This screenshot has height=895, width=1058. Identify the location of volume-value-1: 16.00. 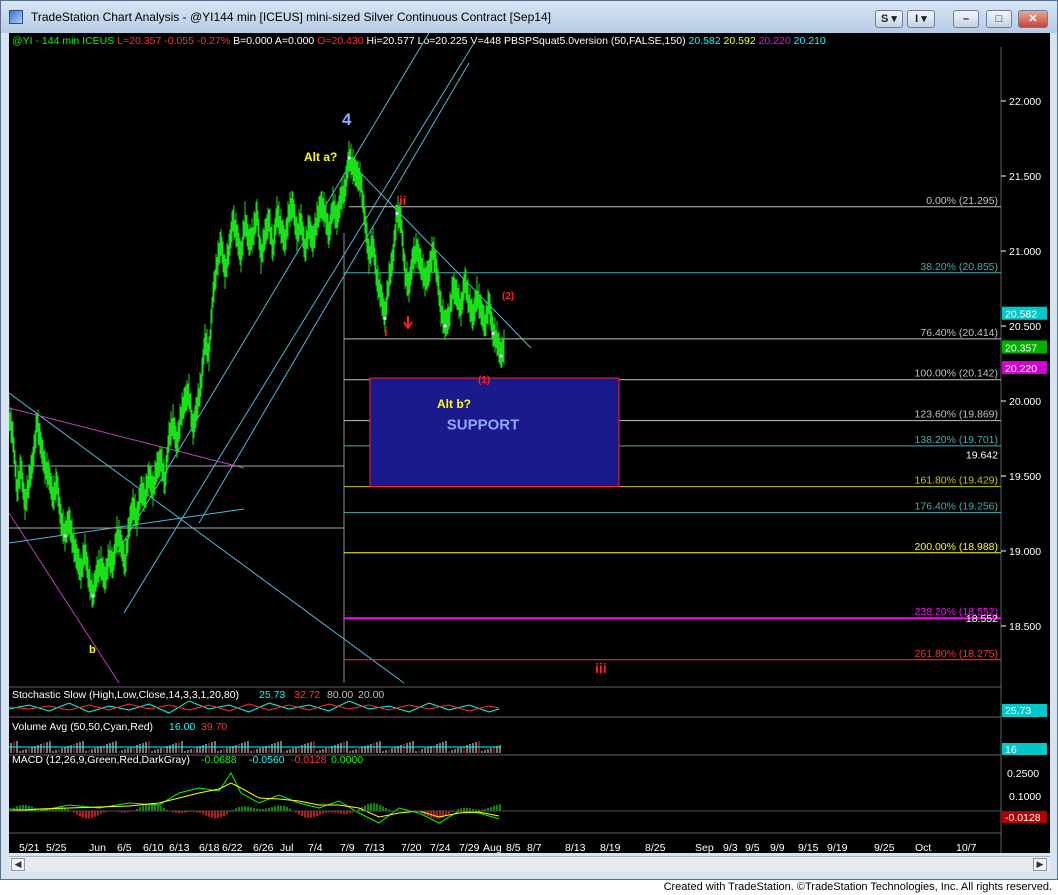
(182, 727).